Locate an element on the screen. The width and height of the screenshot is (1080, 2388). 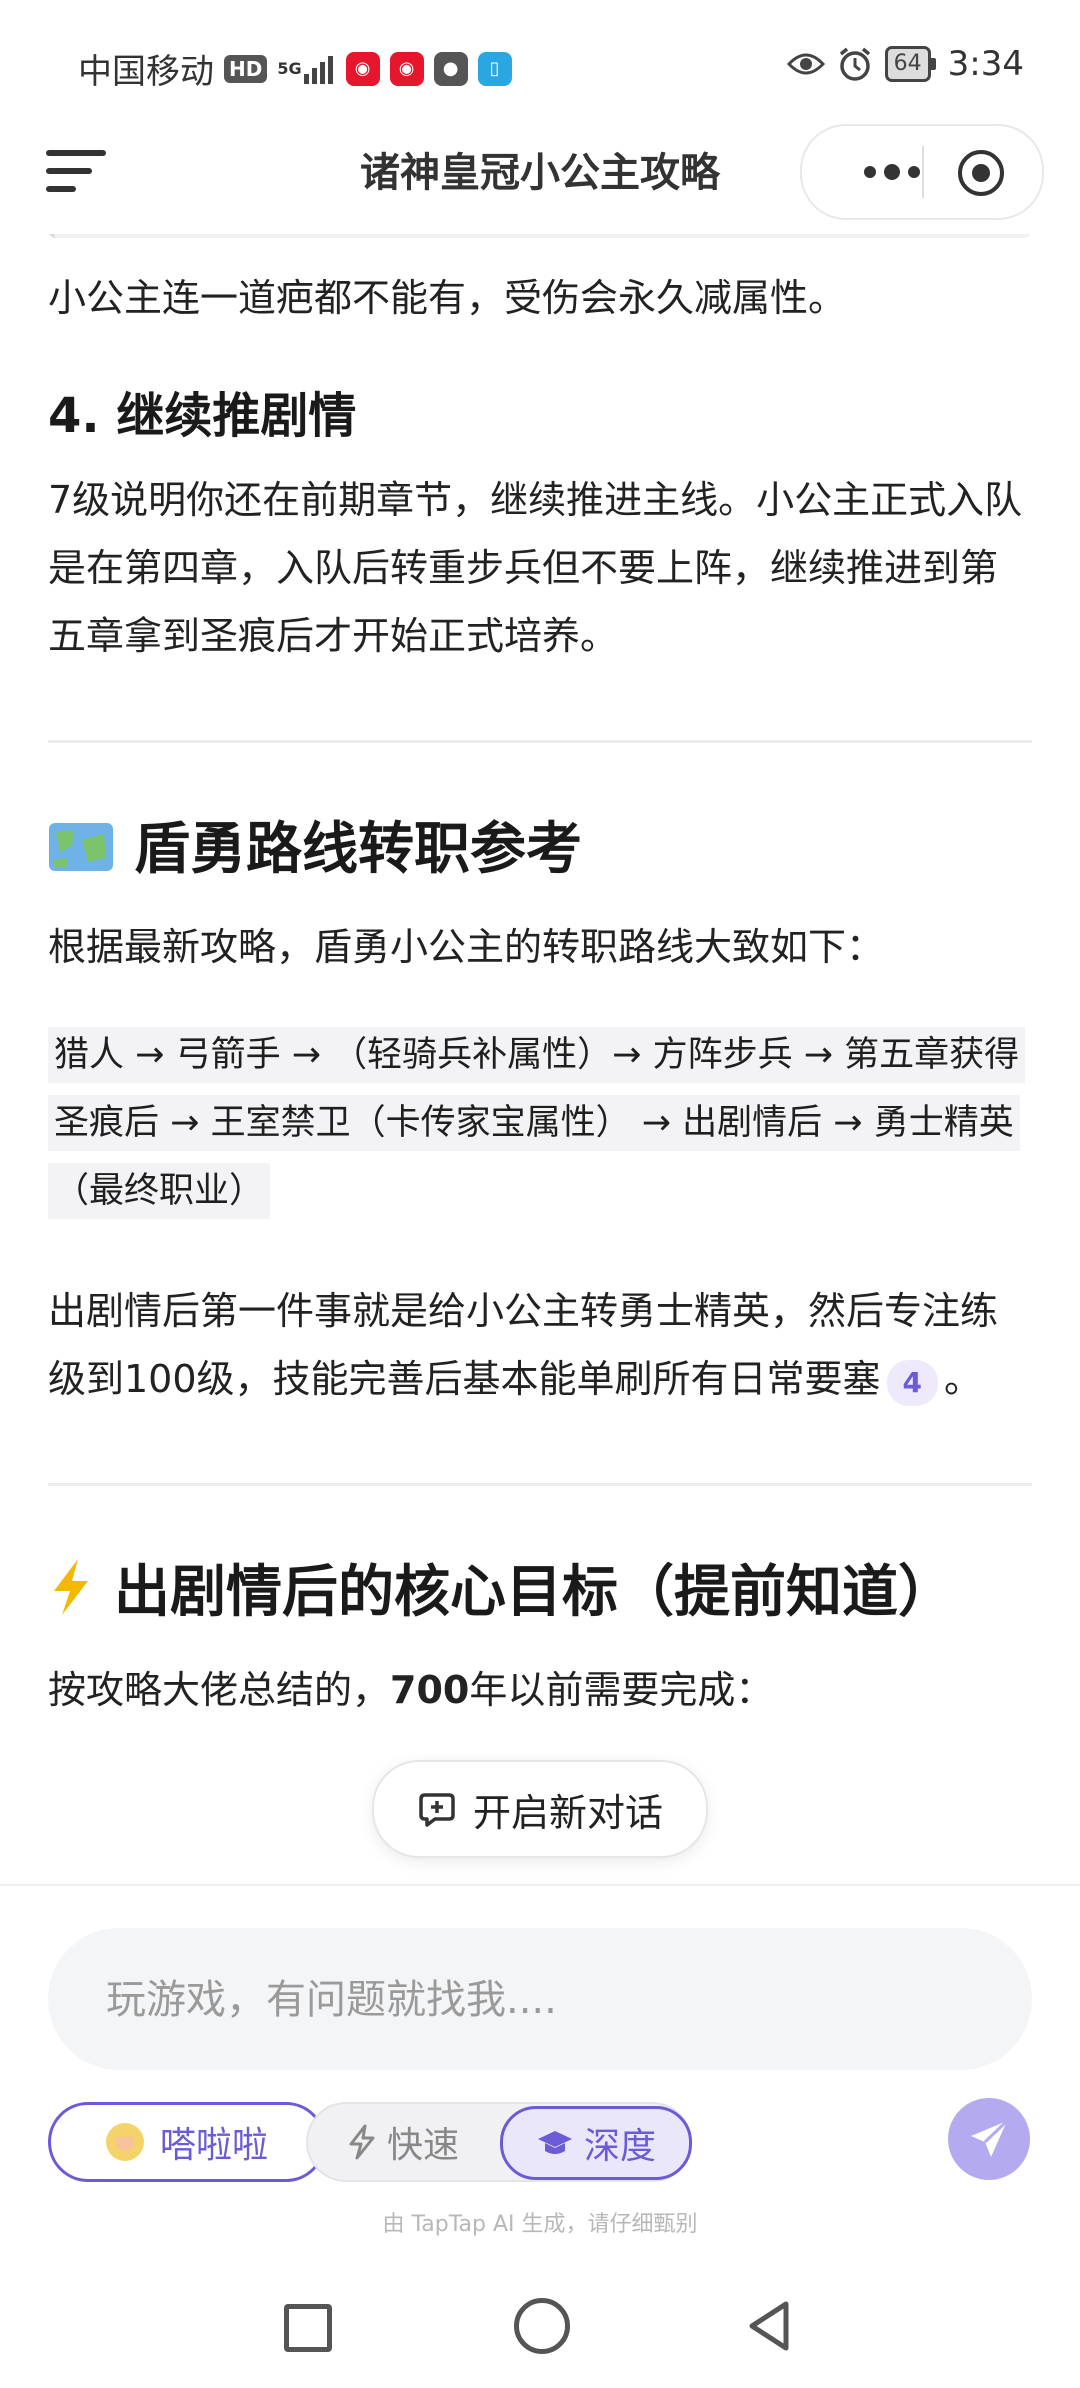
signal-icon: 5G is located at coordinates (306, 69).